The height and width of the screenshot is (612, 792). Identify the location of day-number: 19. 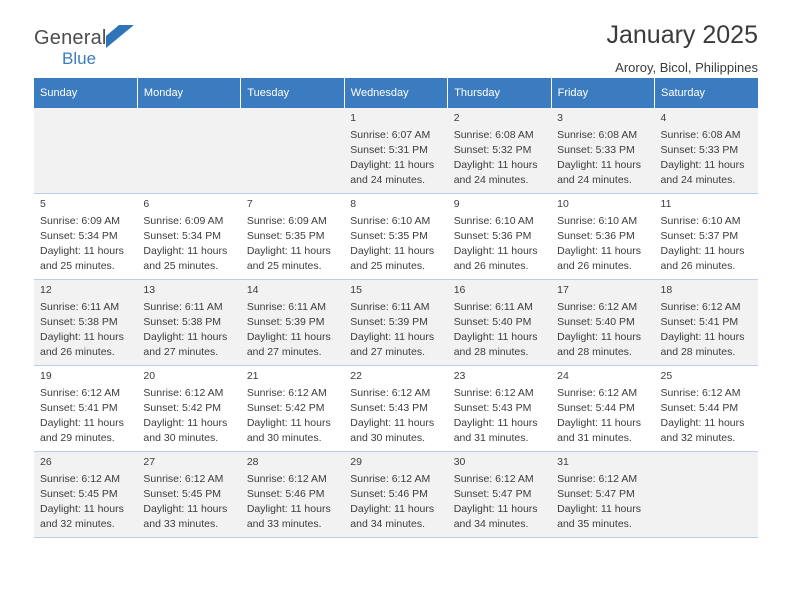
(46, 376).